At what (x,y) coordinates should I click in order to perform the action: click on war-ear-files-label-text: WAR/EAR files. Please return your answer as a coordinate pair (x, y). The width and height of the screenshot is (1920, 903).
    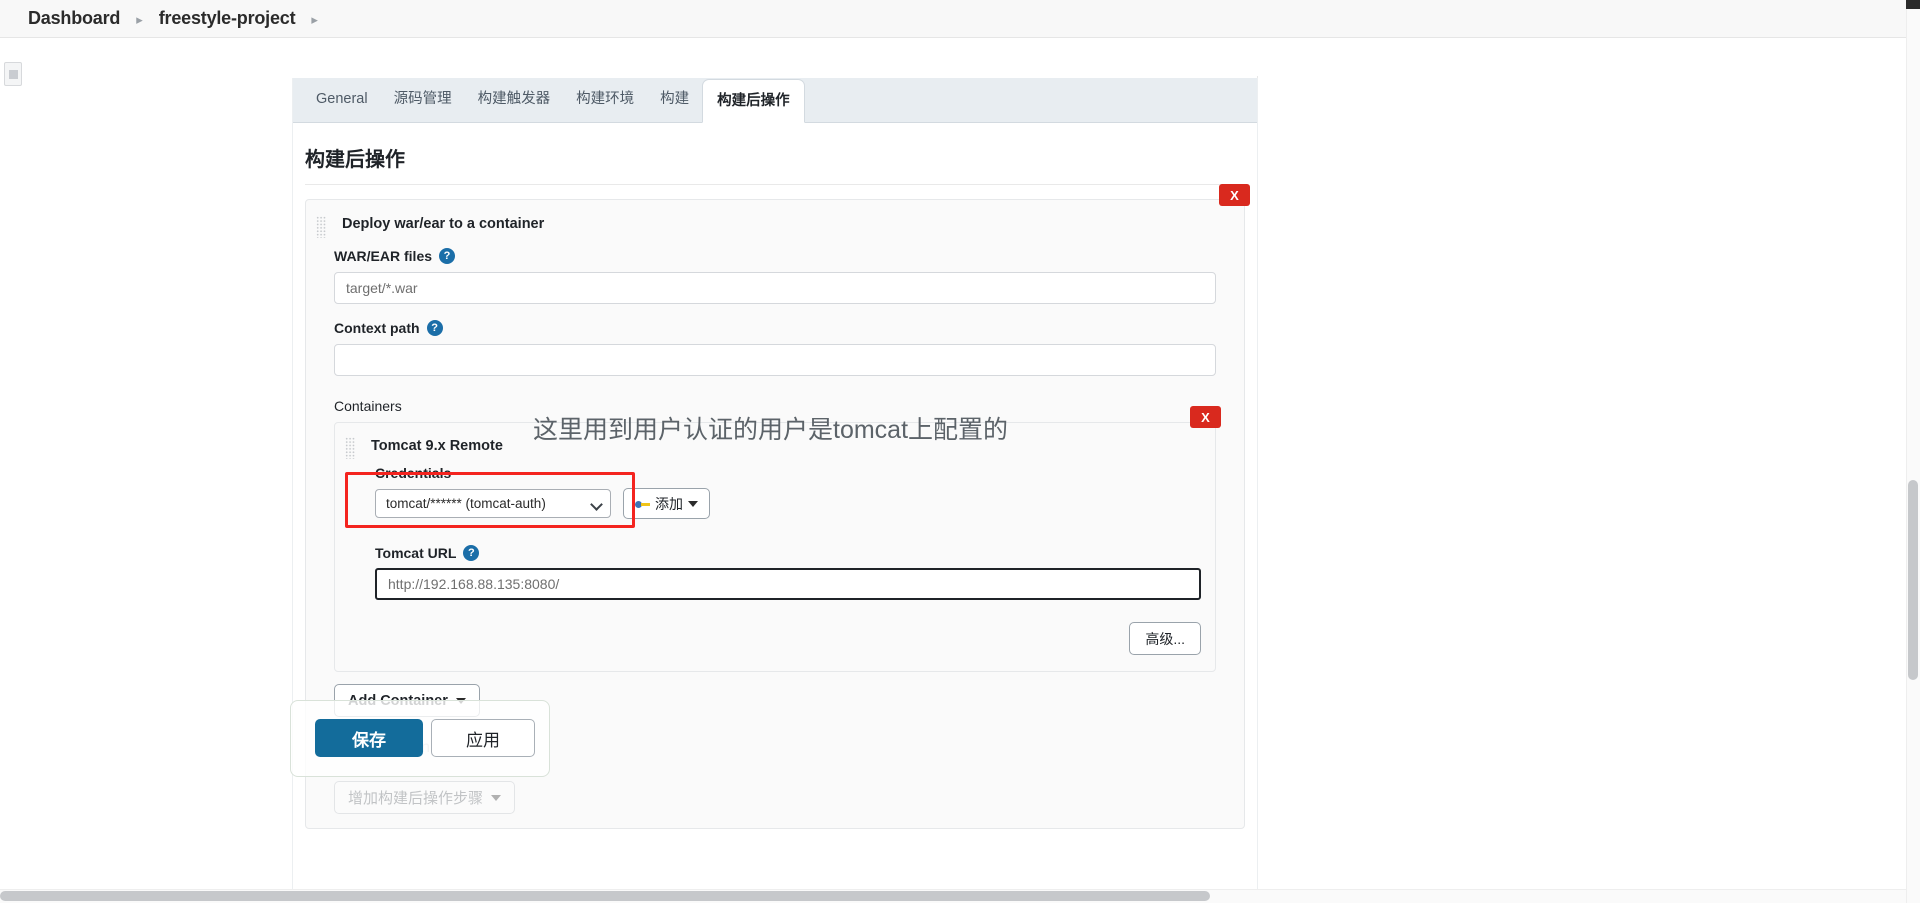
    Looking at the image, I should click on (383, 256).